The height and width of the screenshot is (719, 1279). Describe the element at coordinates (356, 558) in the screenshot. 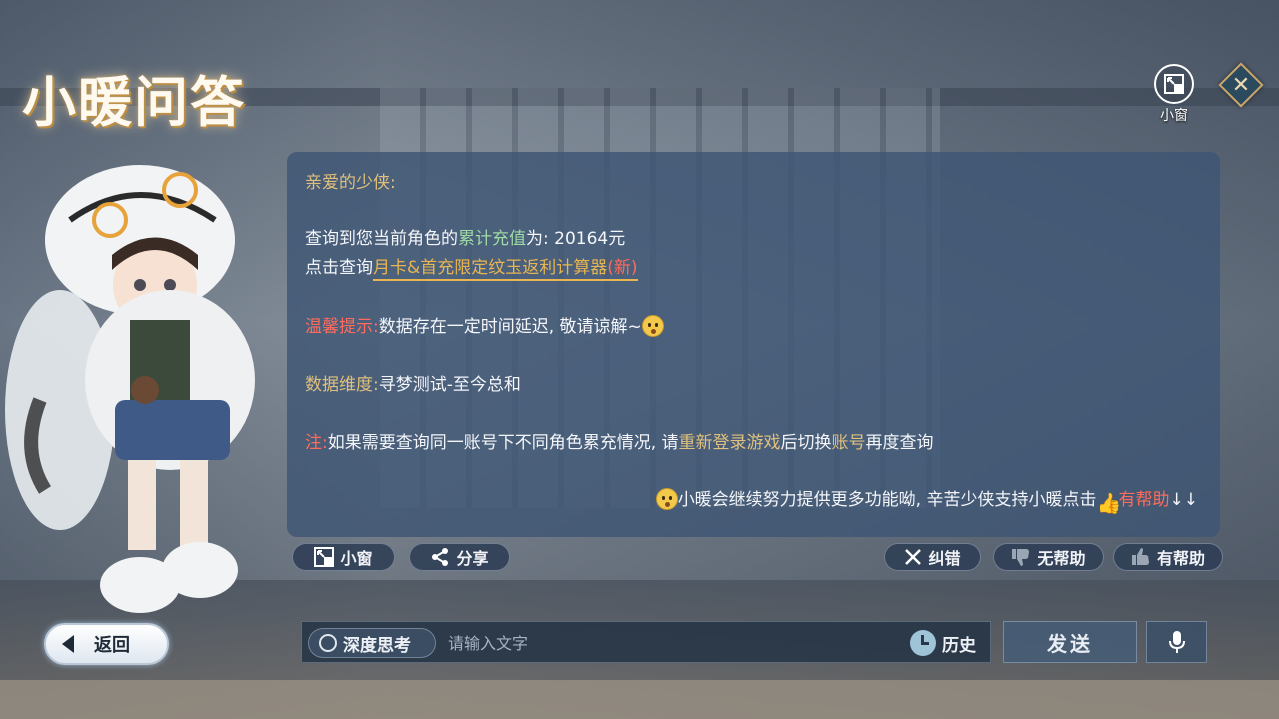

I see `mini-window-label: 小窗` at that location.